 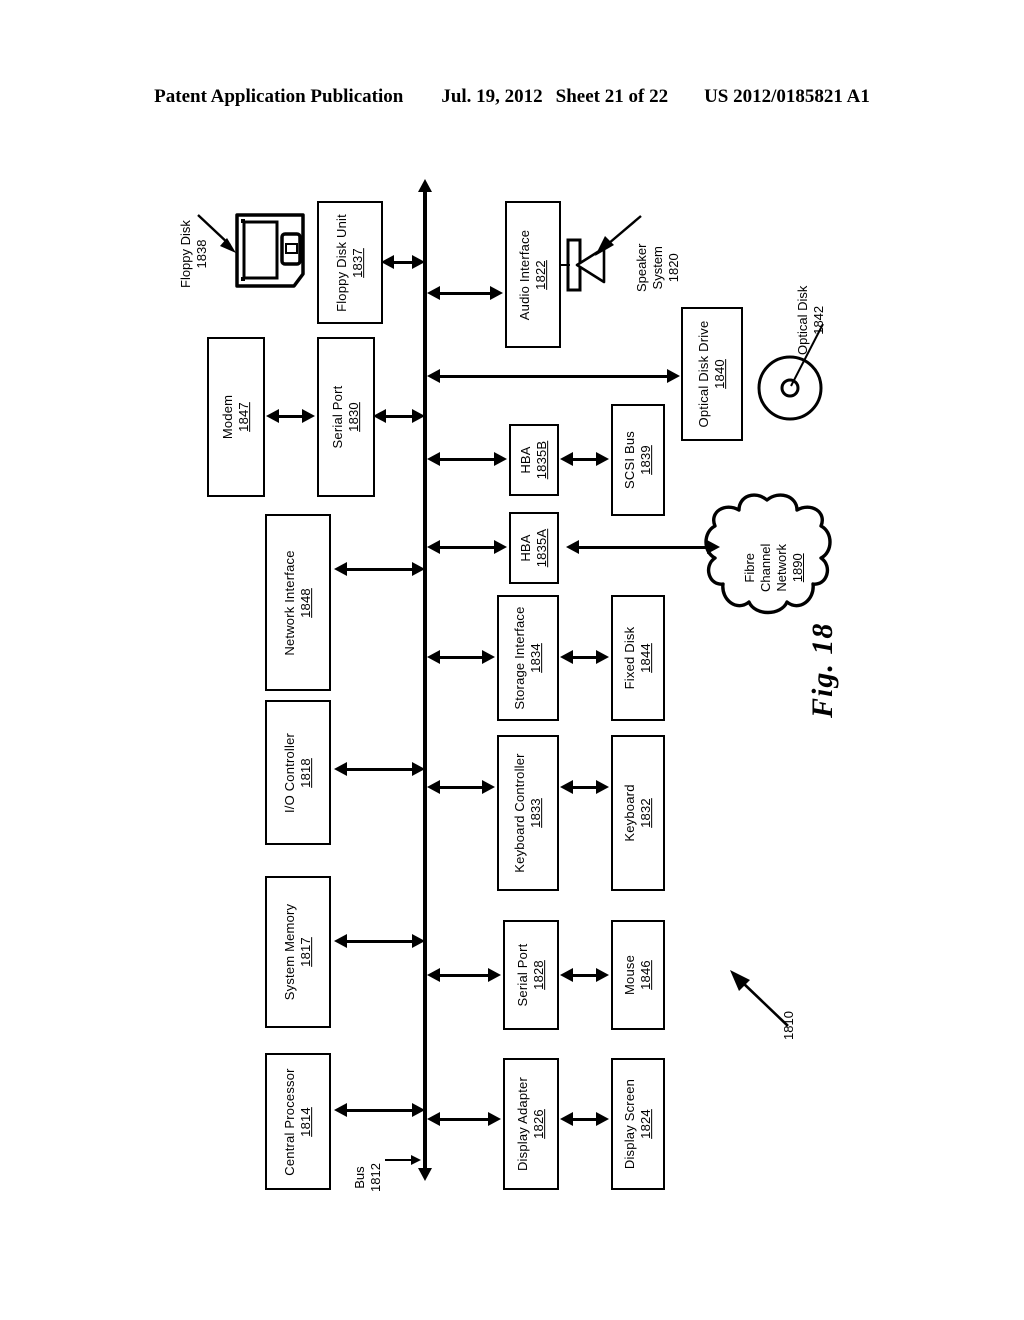 I want to click on block-hba-1835b: HBA 1835B, so click(x=534, y=460).